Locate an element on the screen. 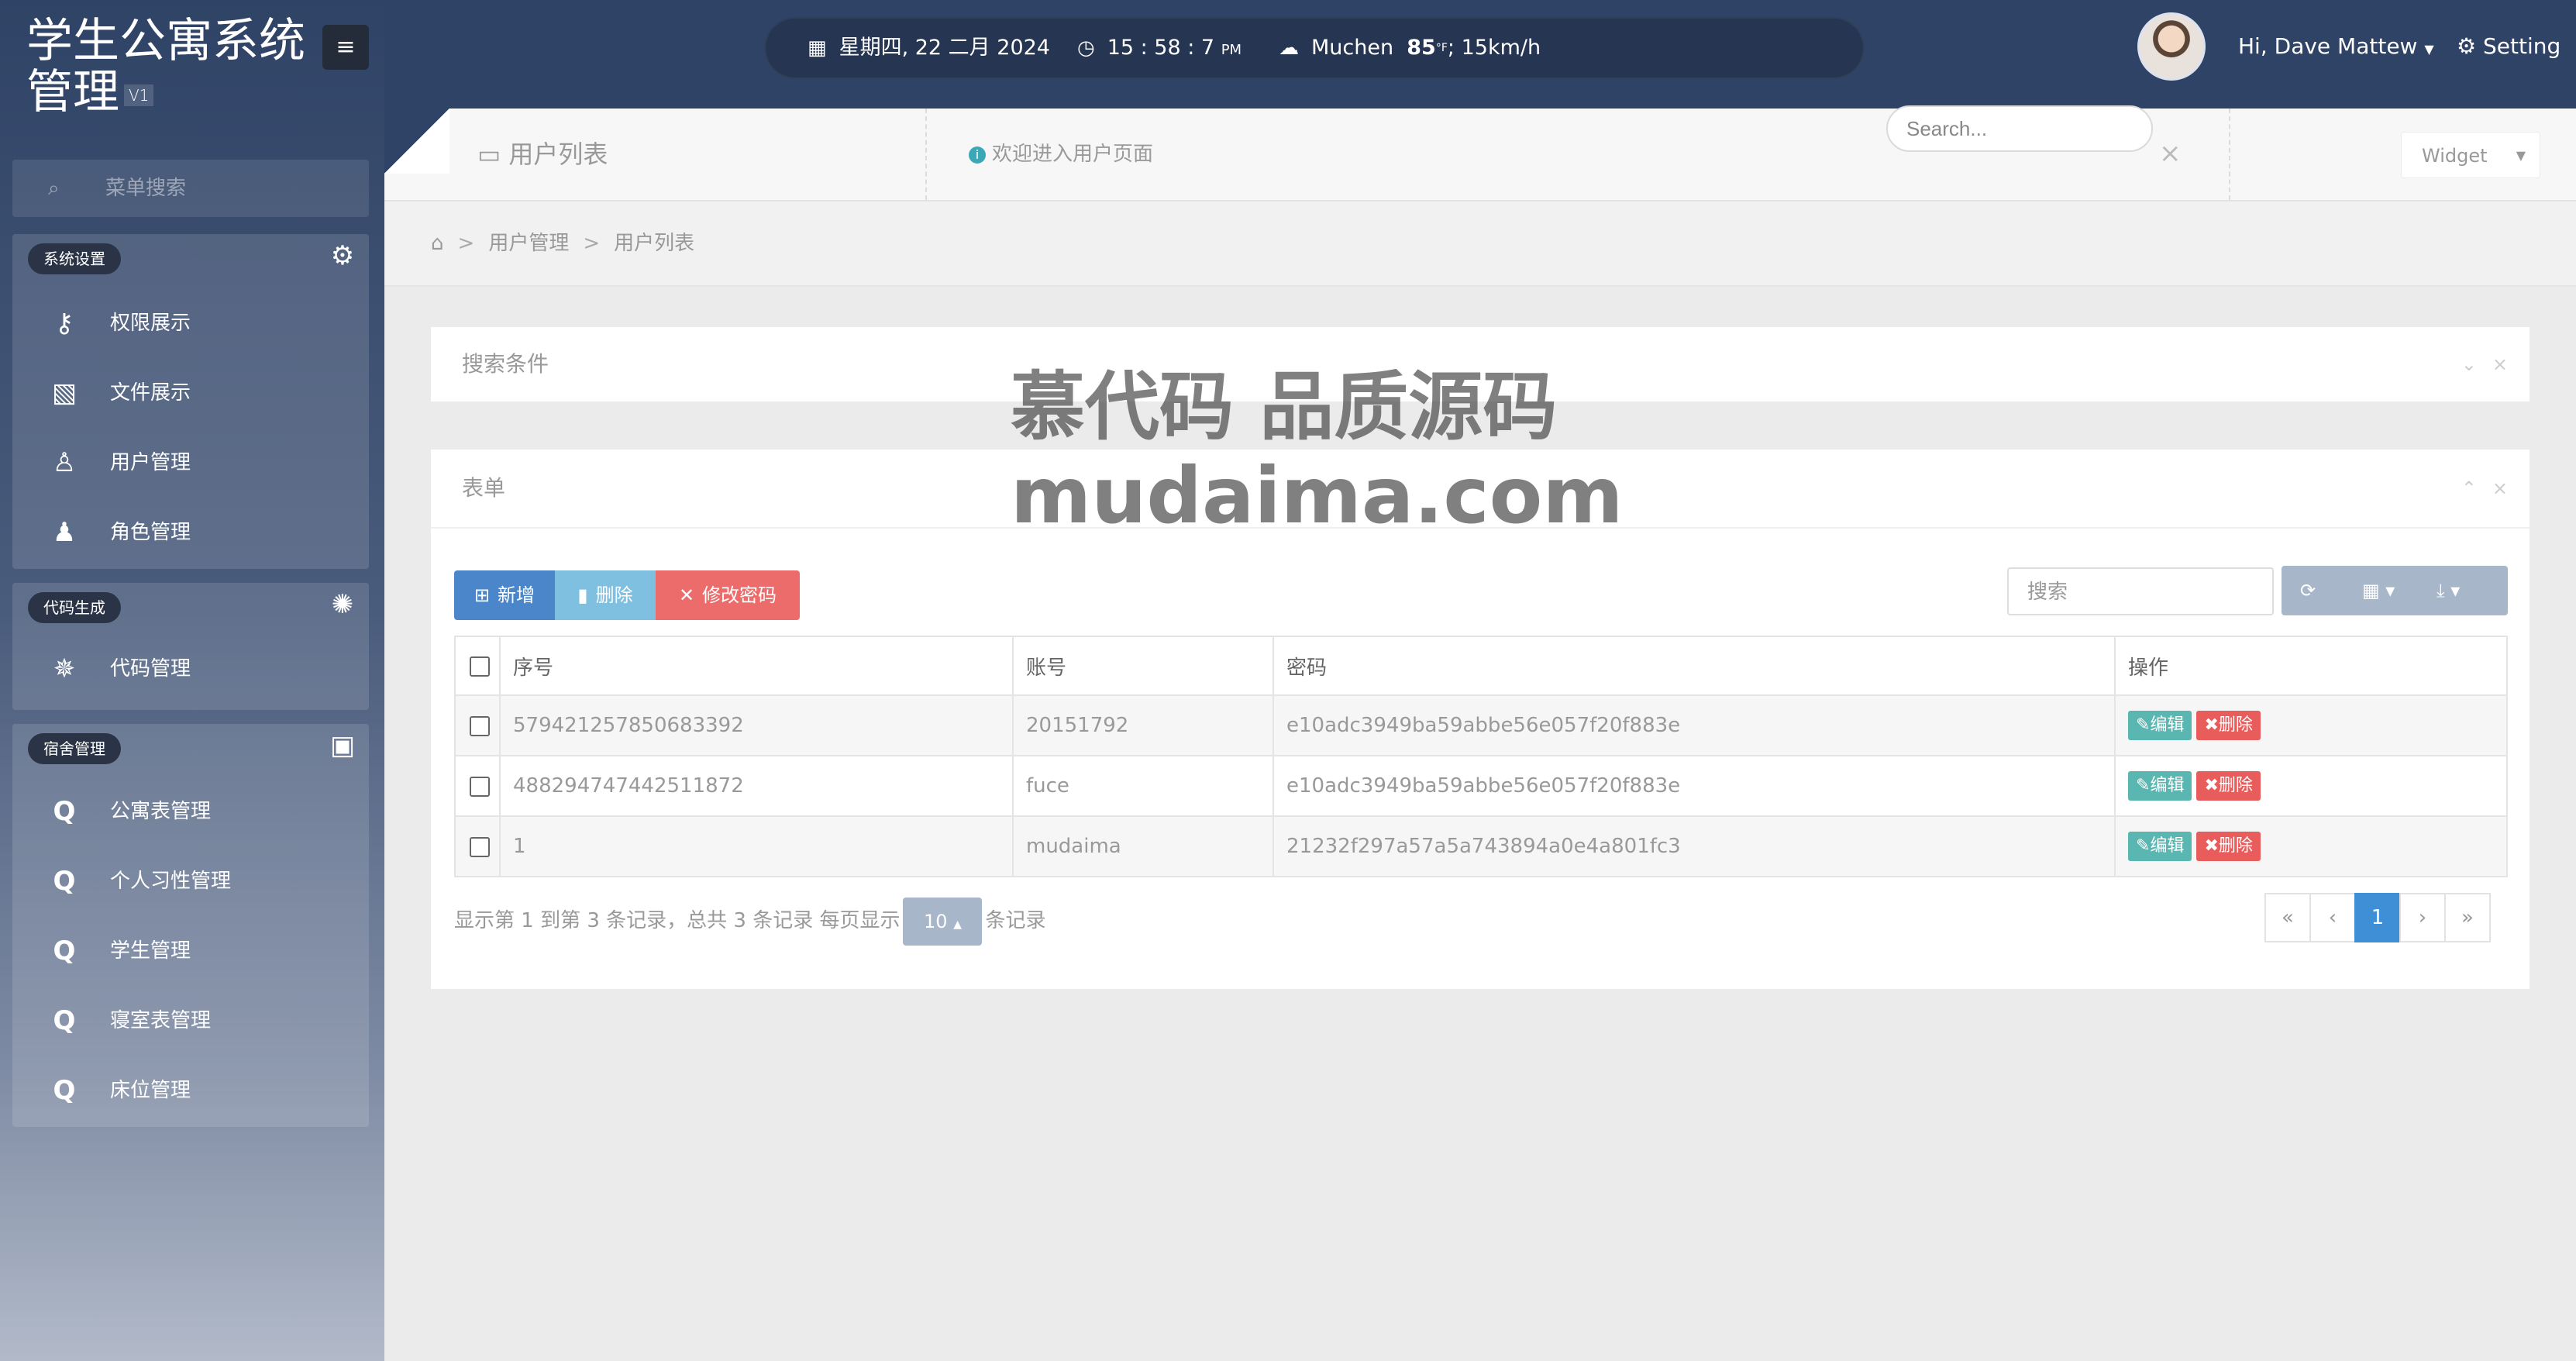  sidebar-item-beds: Q 床位管理 is located at coordinates (190, 1090).